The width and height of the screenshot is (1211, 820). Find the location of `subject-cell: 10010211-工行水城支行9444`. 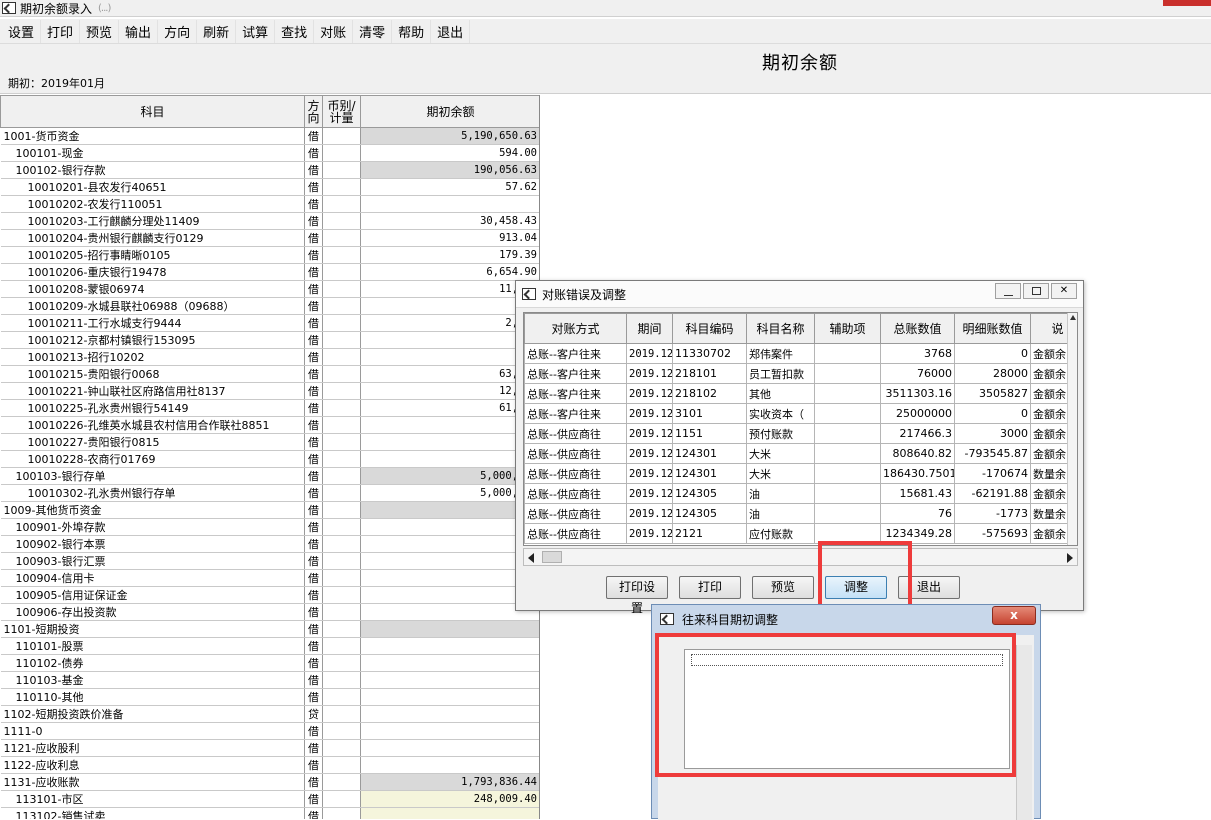

subject-cell: 10010211-工行水城支行9444 is located at coordinates (152, 323).